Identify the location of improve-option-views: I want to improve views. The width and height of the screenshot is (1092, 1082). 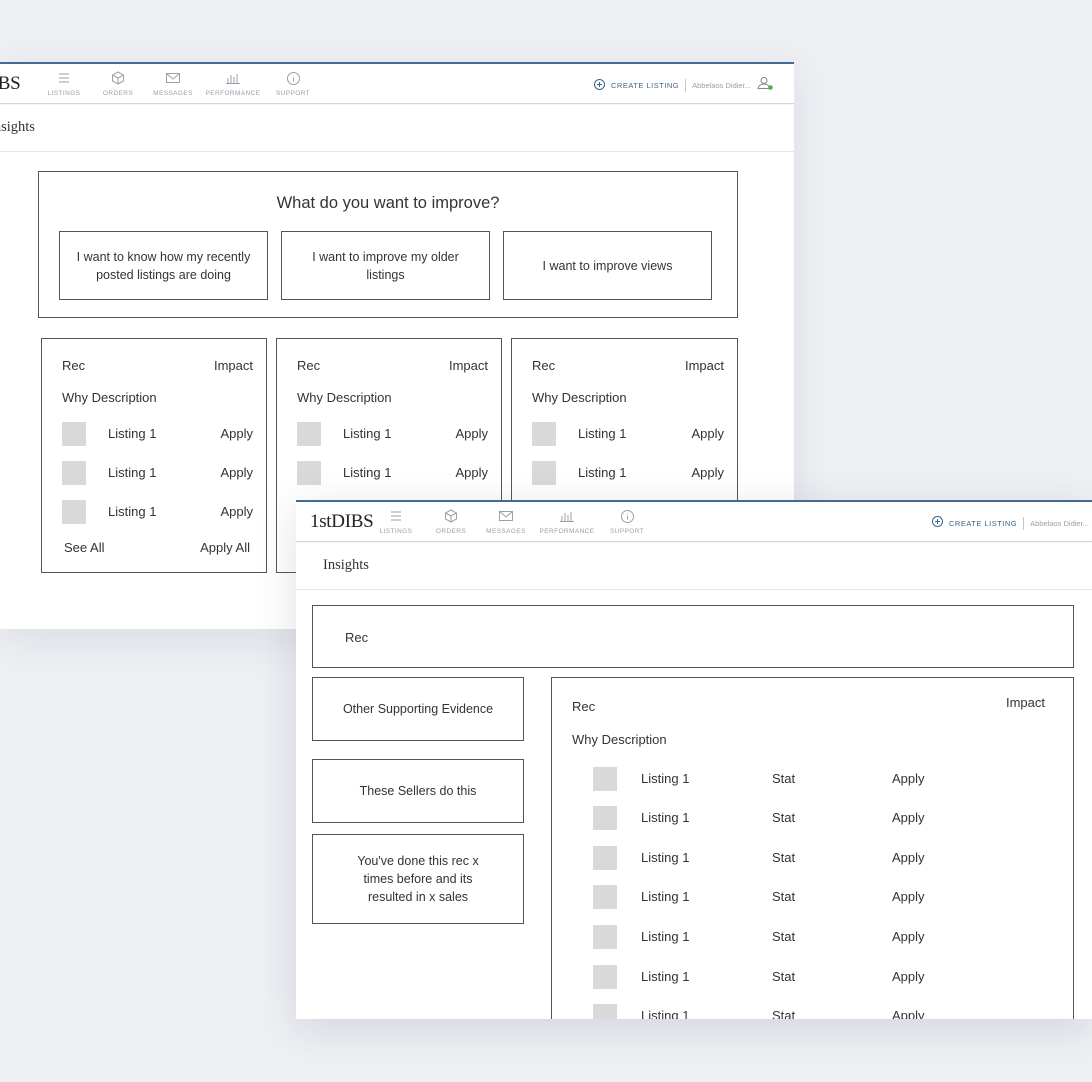
(607, 265).